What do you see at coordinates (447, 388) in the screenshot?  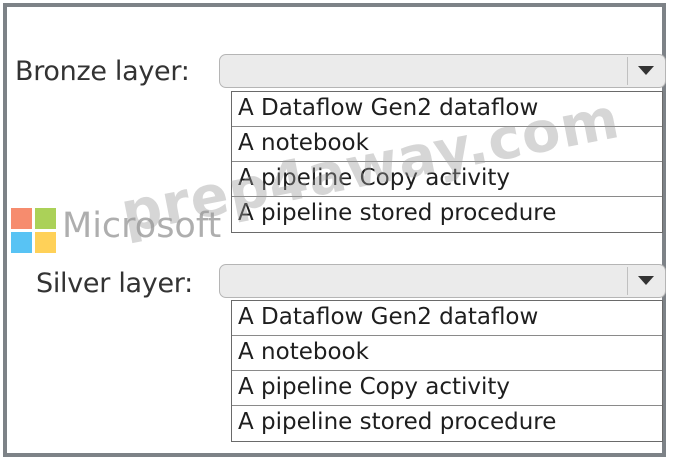 I see `silver-option-copy-activity: A pipeline Copy activity` at bounding box center [447, 388].